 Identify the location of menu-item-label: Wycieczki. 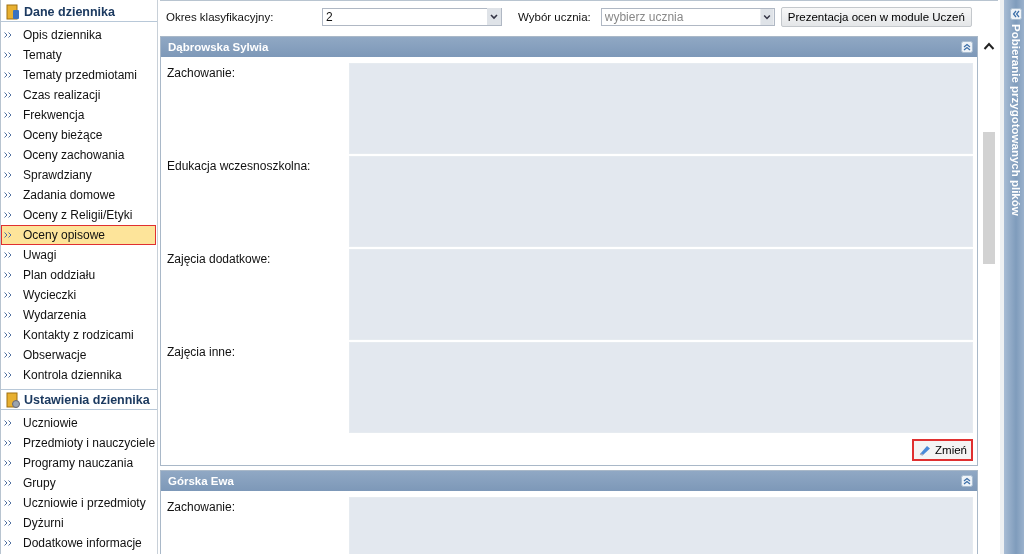
(50, 295).